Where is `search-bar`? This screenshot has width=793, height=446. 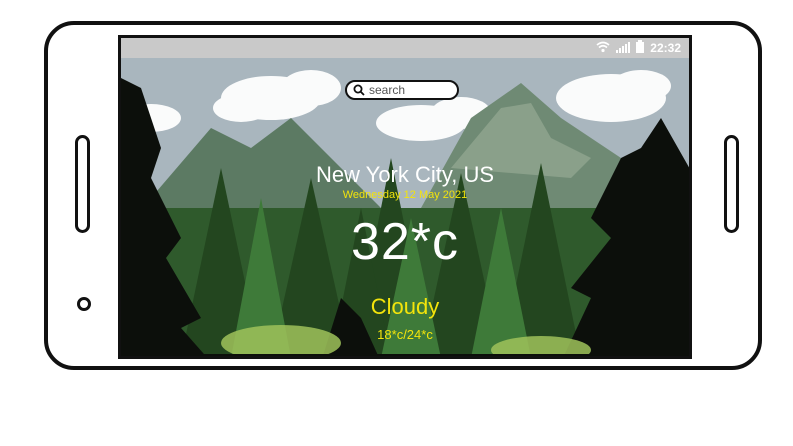 search-bar is located at coordinates (402, 90).